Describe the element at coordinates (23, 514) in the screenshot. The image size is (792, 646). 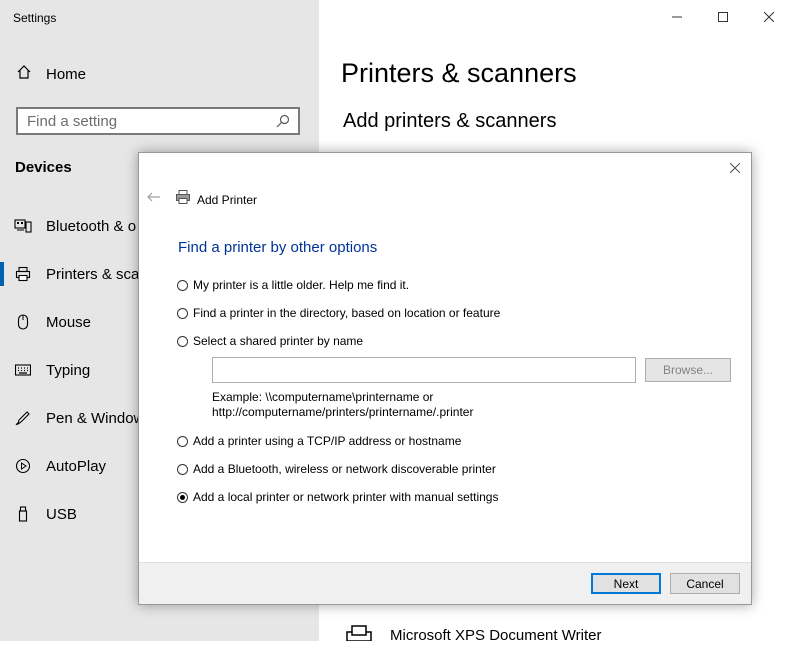
I see `usb-icon` at that location.